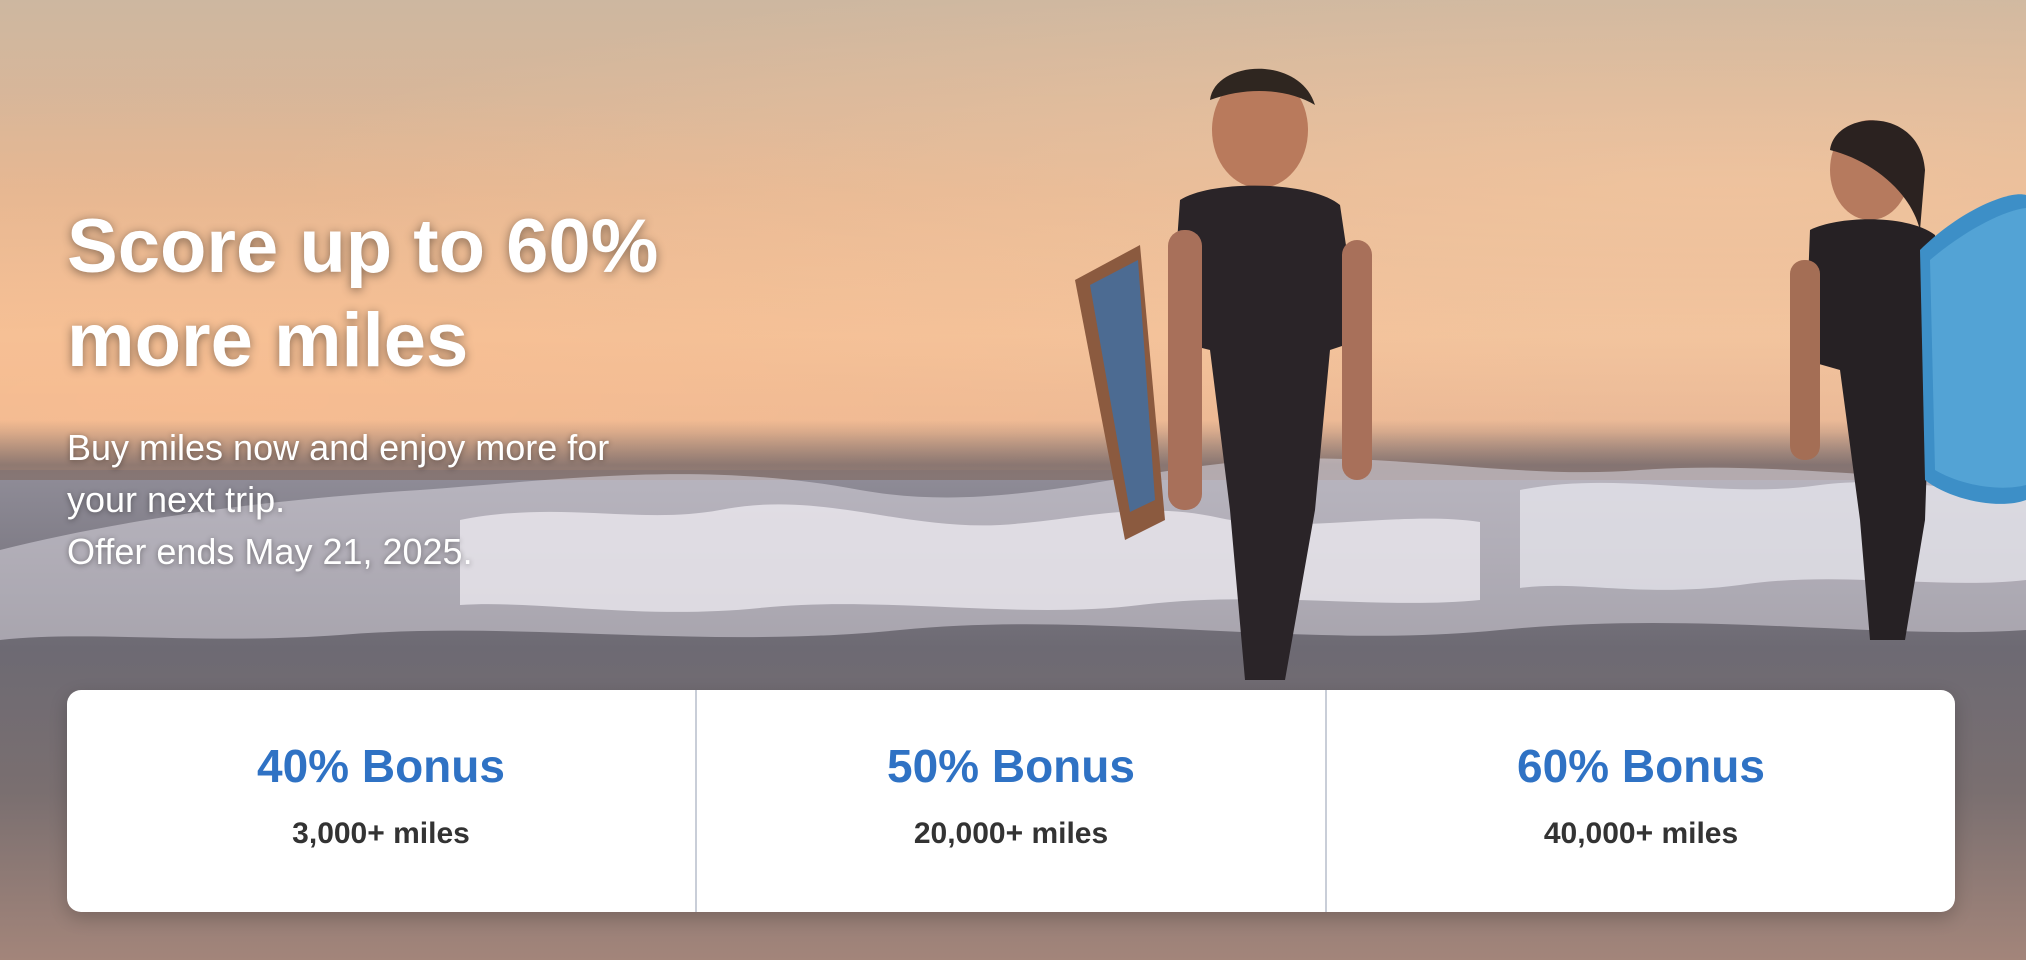 This screenshot has width=2026, height=960. I want to click on bonus-tier-60: 60% Bonus 40,000+ miles, so click(1640, 801).